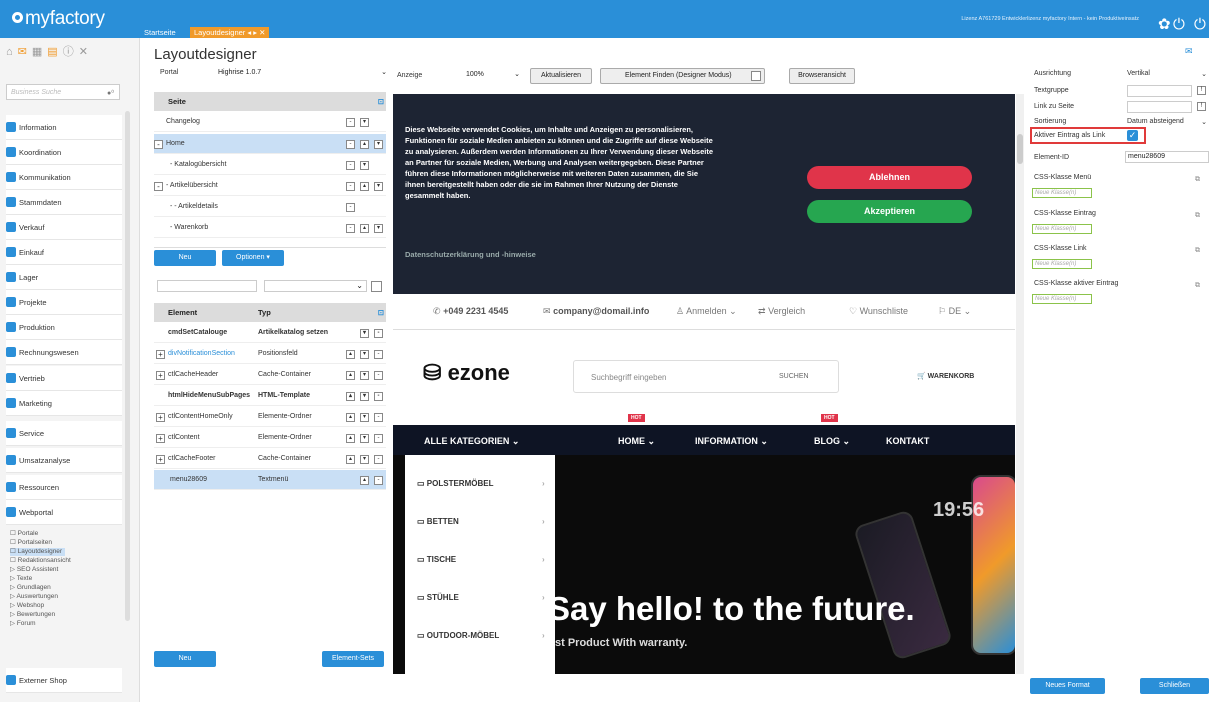 This screenshot has height=702, width=1209. I want to click on business-search-input: Business Suche, so click(63, 92).